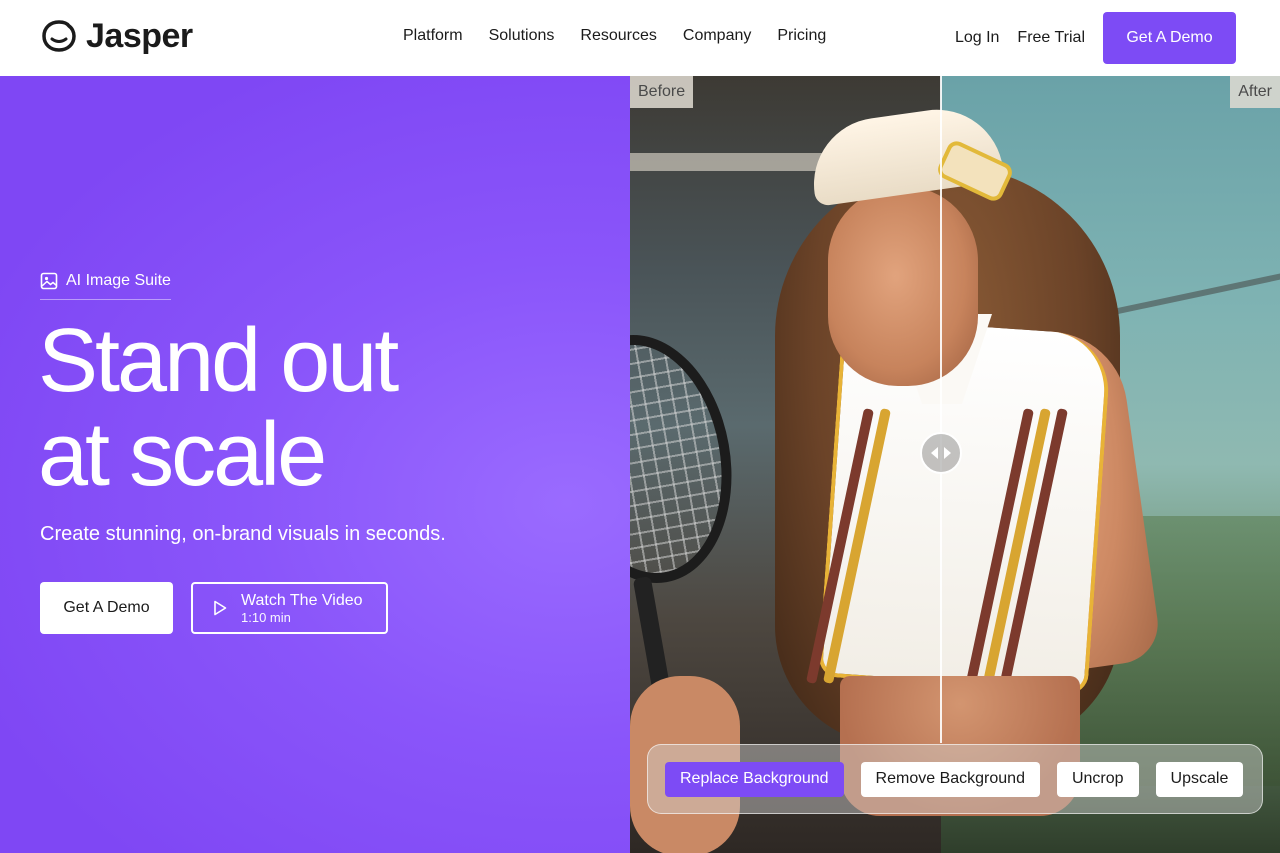  Describe the element at coordinates (662, 92) in the screenshot. I see `before-label: Before` at that location.